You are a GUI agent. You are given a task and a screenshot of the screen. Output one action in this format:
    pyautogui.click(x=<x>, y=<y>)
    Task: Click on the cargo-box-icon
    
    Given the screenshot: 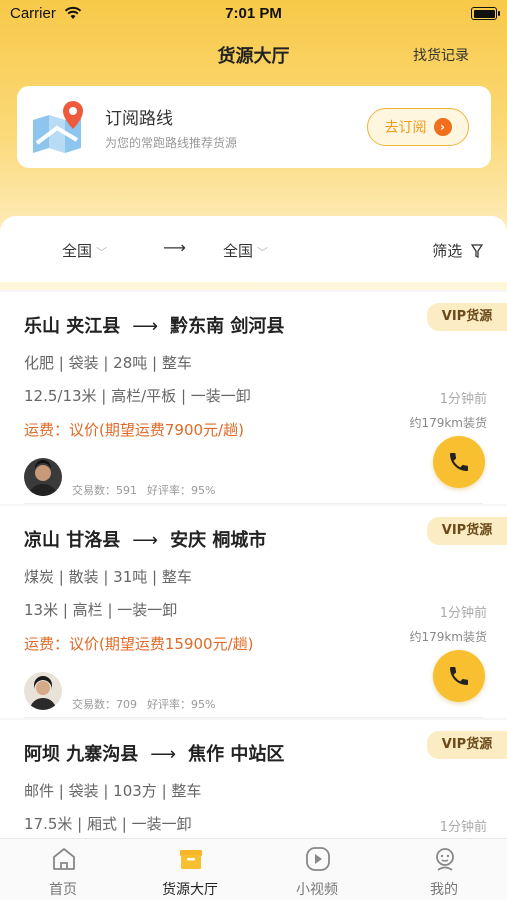 What is the action you would take?
    pyautogui.click(x=191, y=859)
    